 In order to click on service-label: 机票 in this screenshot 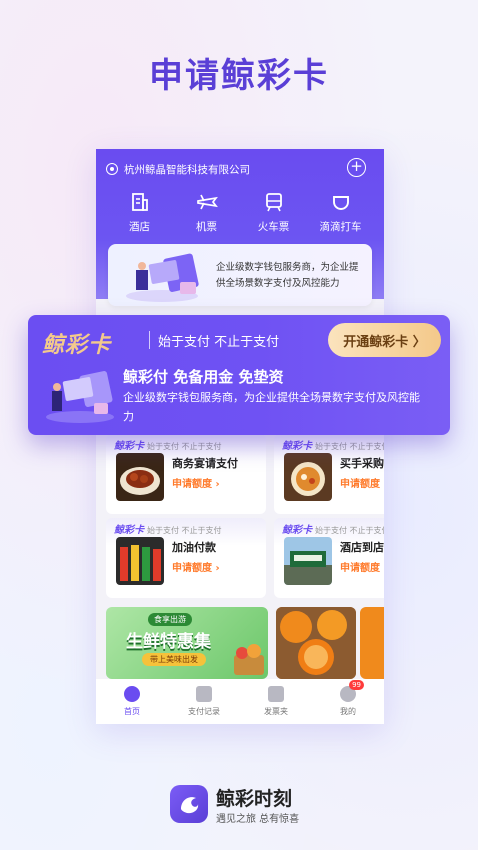, I will do `click(206, 227)`.